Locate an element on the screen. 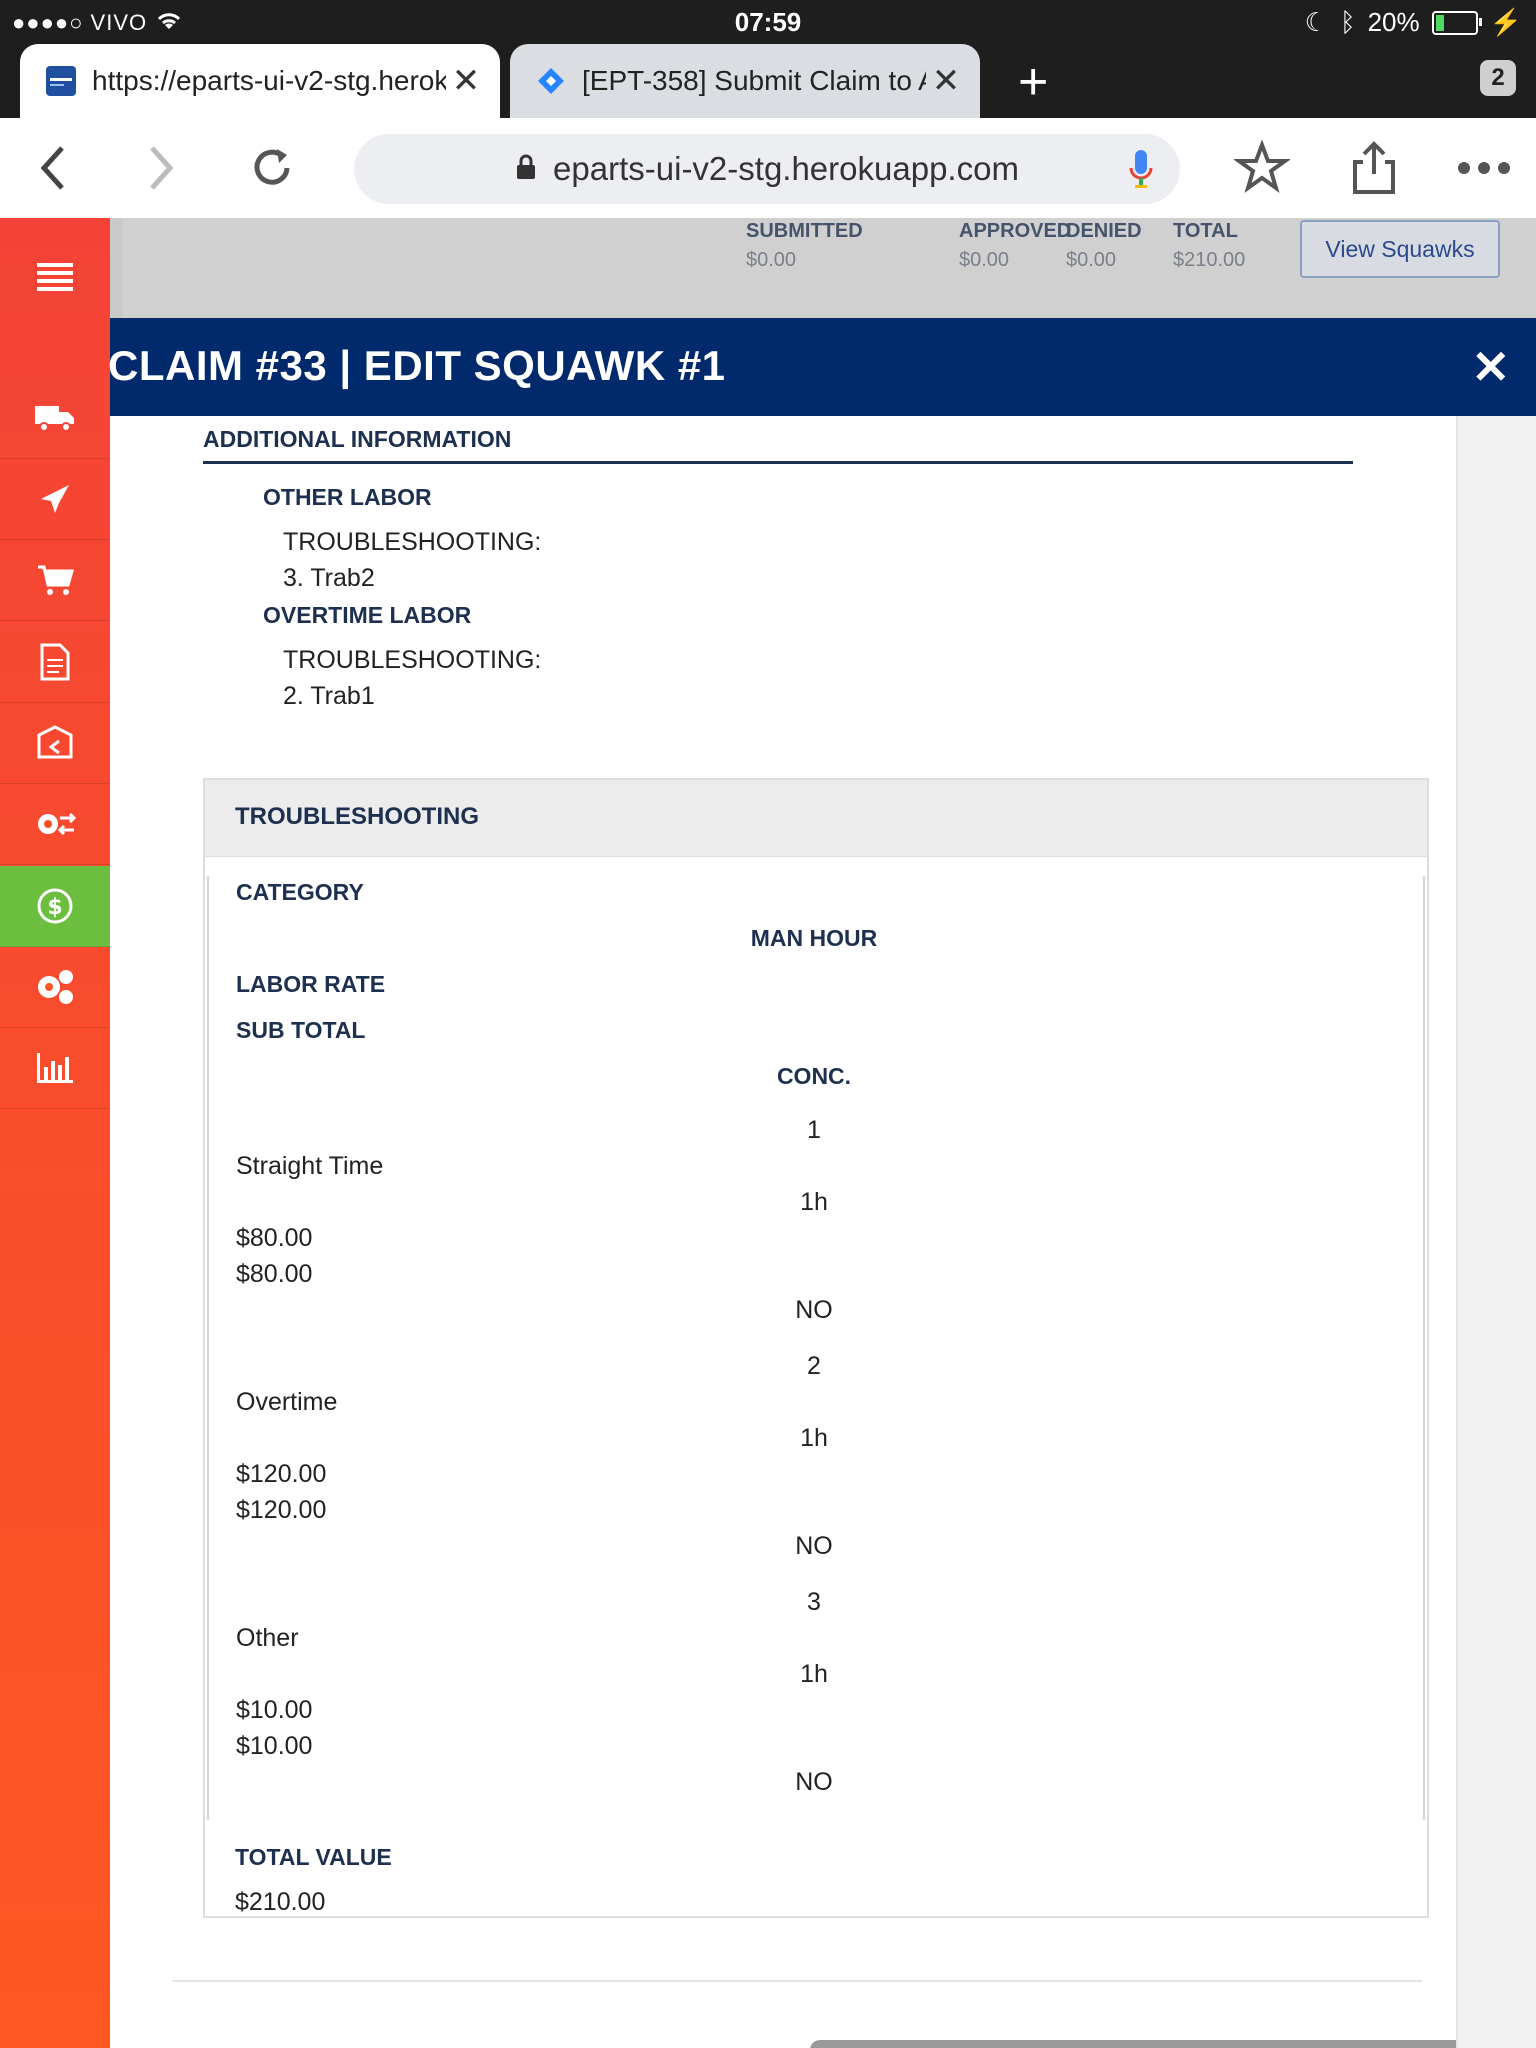  overtime-labor-value: 2. Trab1 is located at coordinates (329, 696).